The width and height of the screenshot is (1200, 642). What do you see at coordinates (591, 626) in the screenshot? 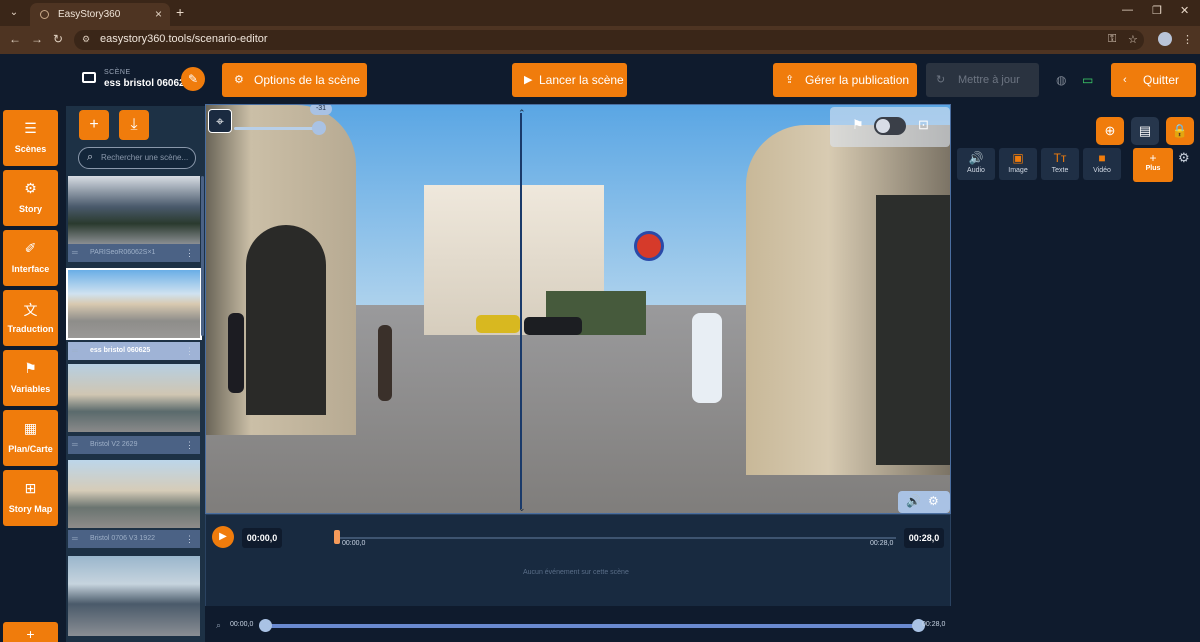
I see `zoom-range-slider` at bounding box center [591, 626].